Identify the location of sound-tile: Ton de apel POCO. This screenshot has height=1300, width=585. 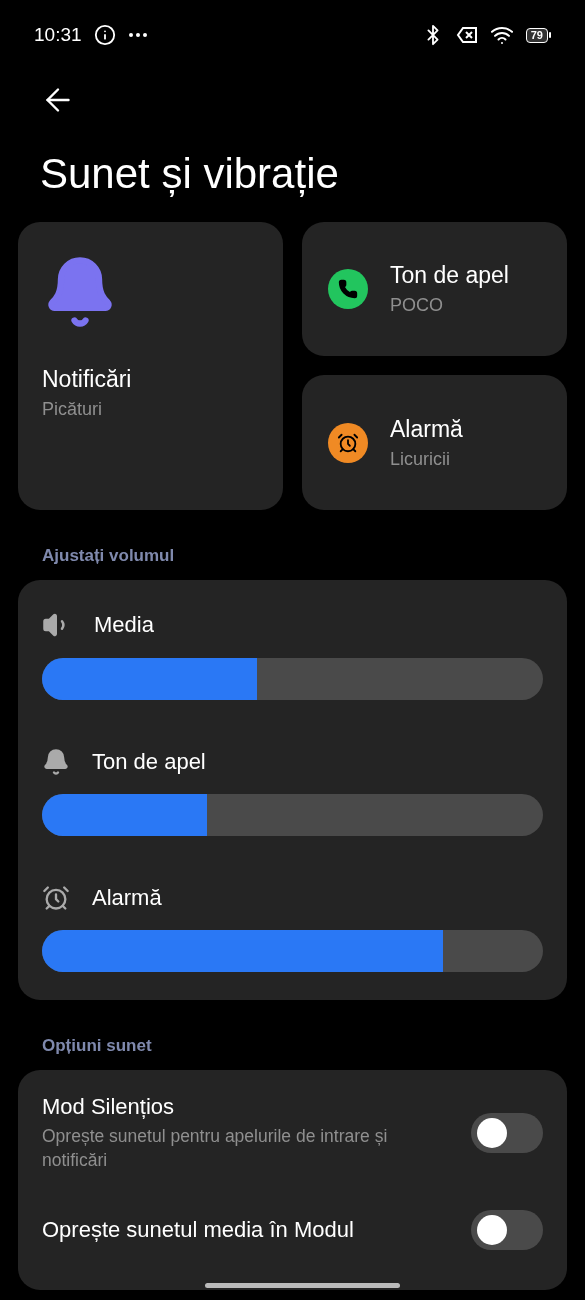
(434, 289).